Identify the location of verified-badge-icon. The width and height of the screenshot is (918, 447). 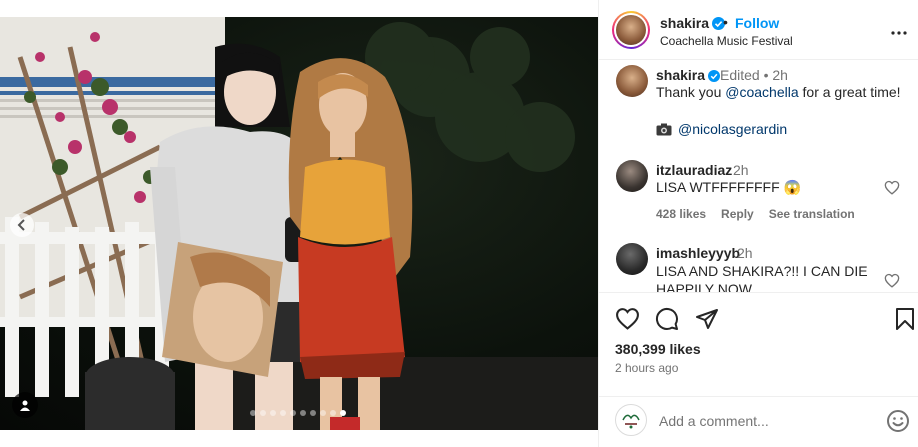
(714, 76).